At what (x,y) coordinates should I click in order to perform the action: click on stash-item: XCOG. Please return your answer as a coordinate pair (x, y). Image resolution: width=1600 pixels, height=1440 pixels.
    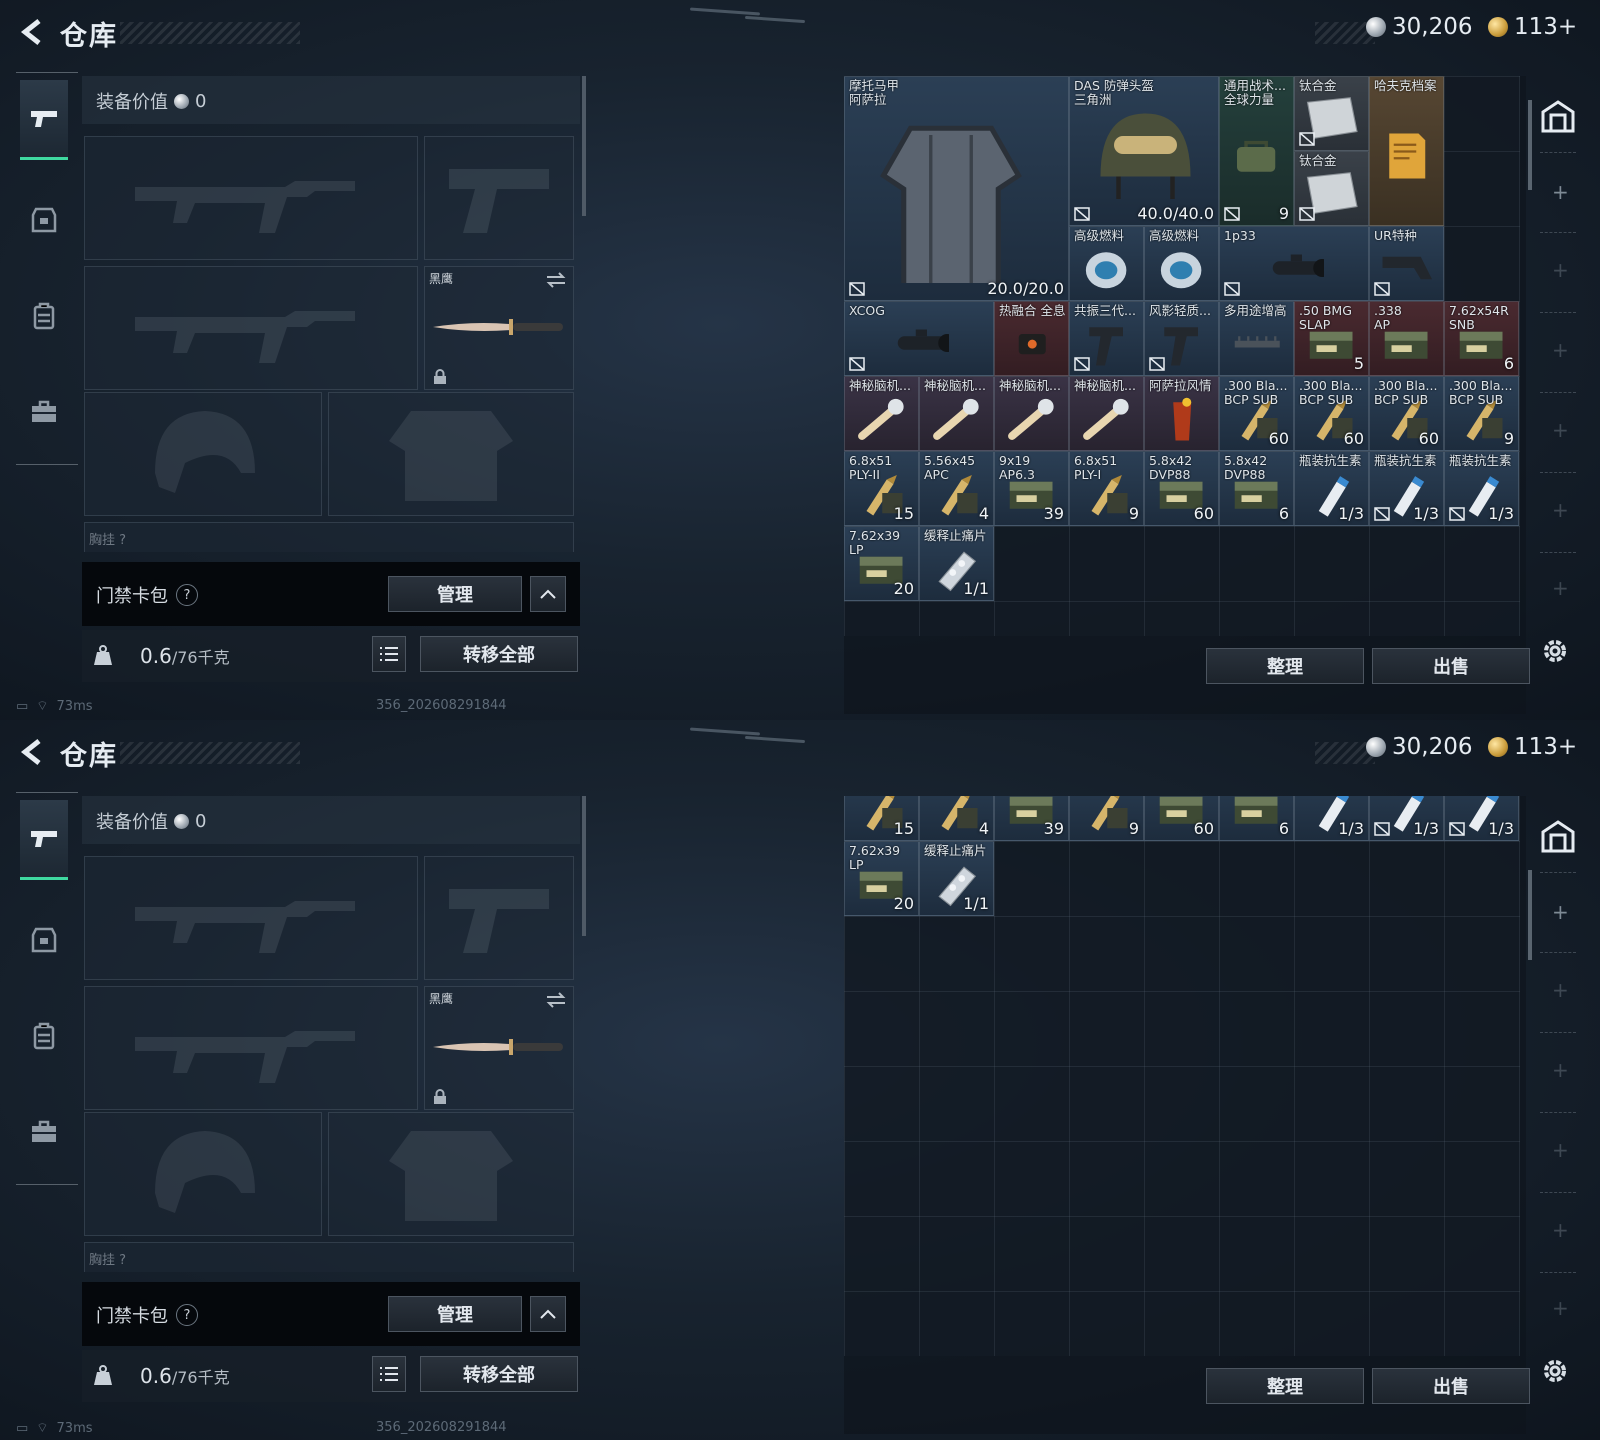
    Looking at the image, I should click on (919, 338).